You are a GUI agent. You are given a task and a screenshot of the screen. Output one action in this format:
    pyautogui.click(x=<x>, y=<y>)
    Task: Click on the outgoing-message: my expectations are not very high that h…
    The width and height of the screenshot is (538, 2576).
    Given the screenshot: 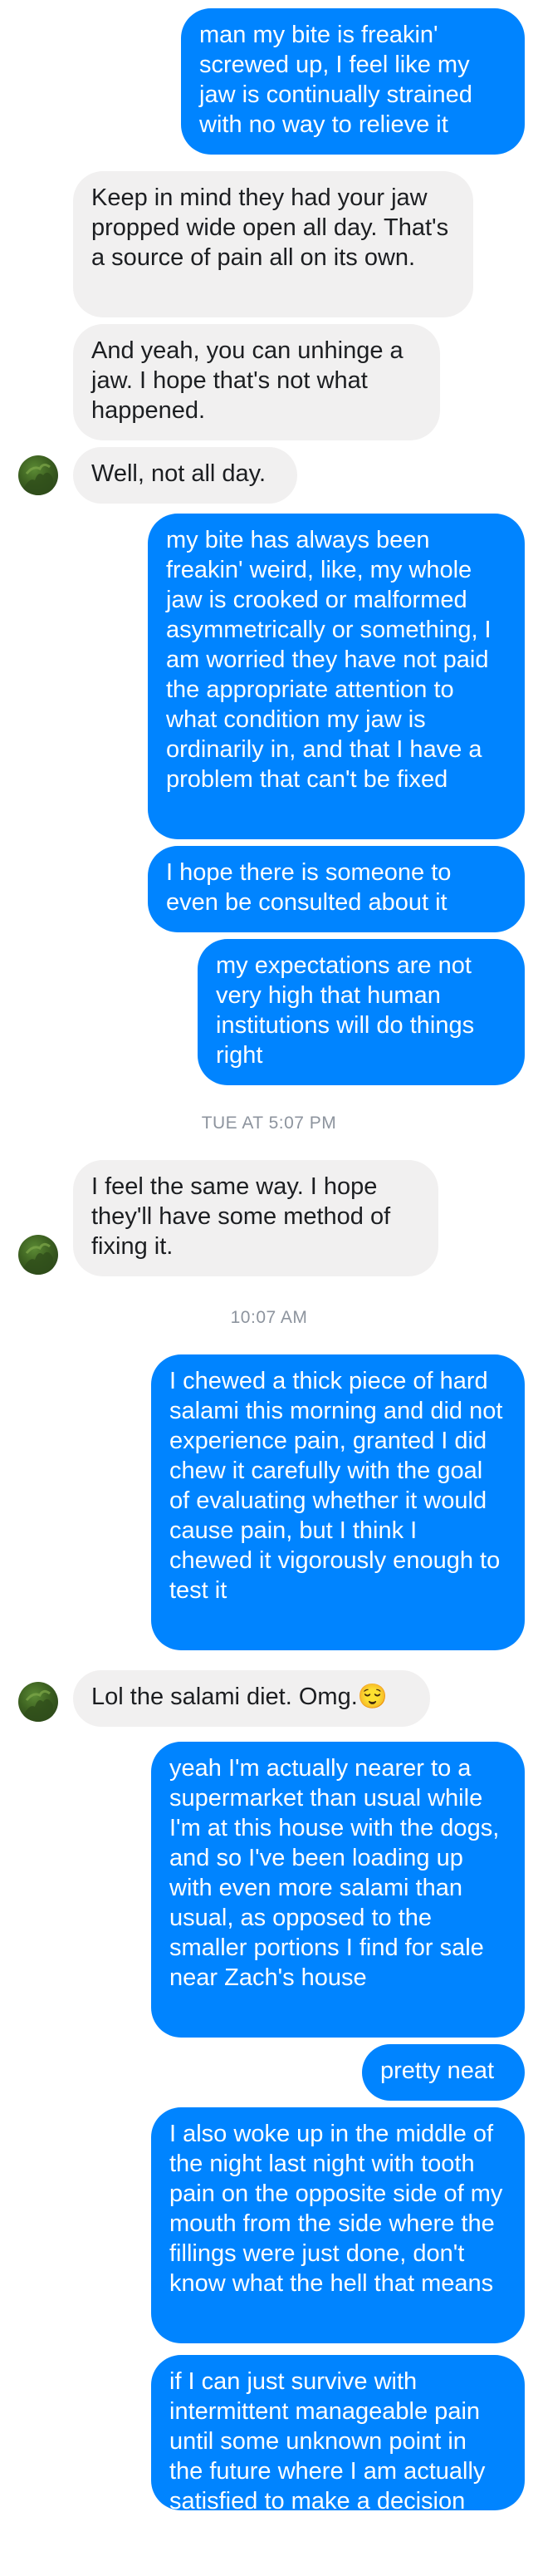 What is the action you would take?
    pyautogui.click(x=362, y=1012)
    